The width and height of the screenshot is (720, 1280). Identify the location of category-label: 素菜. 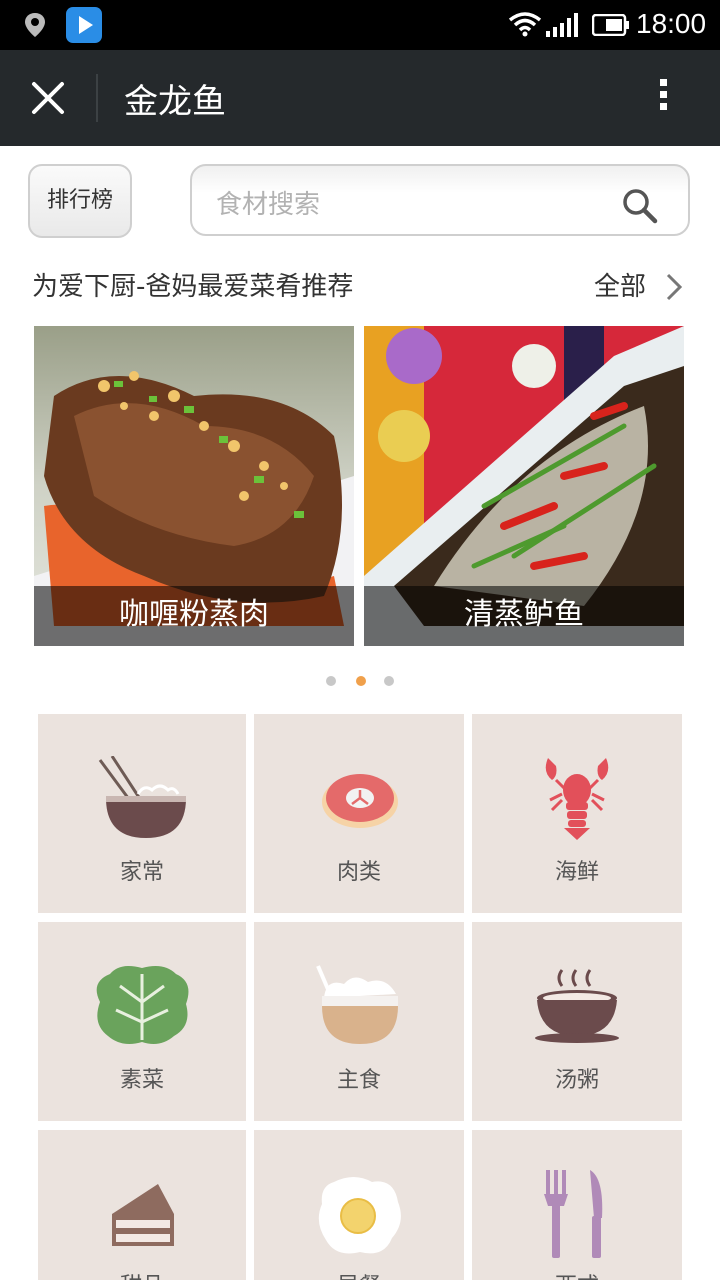
(141, 1080).